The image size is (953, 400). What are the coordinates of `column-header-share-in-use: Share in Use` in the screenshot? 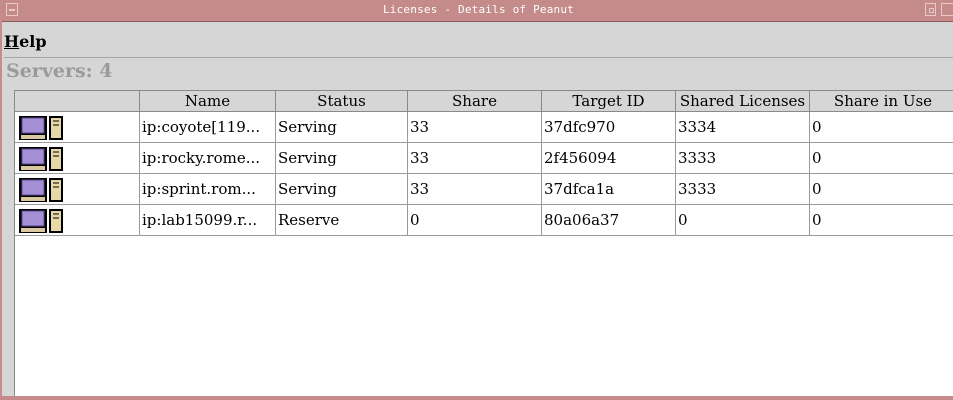 It's located at (881, 101).